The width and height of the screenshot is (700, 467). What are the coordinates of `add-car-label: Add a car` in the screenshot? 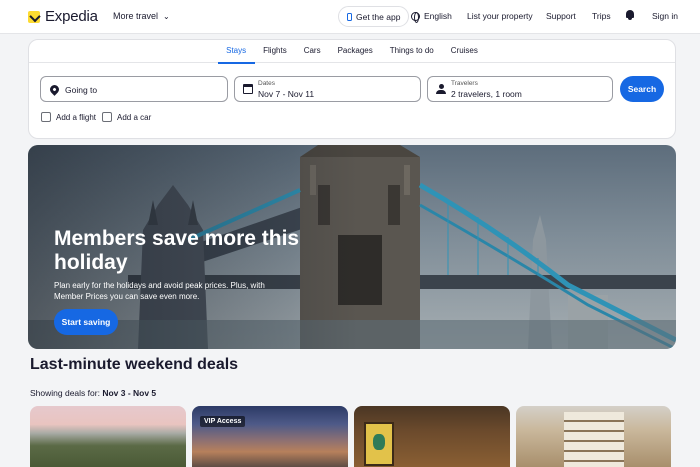 It's located at (134, 117).